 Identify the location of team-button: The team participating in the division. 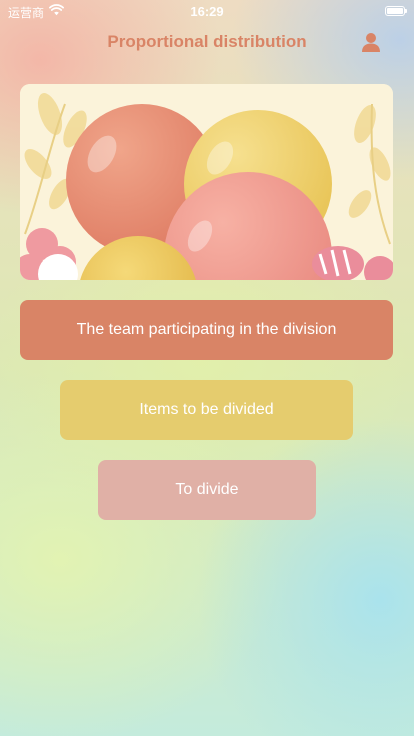
(206, 330).